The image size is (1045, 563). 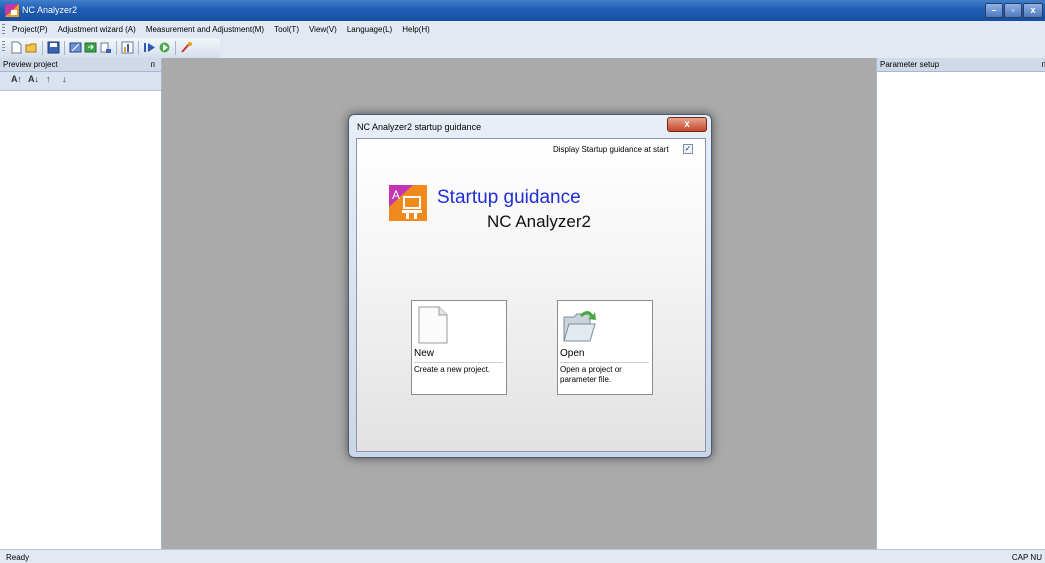 What do you see at coordinates (50, 10) in the screenshot?
I see `window-title: NC Analyzer2` at bounding box center [50, 10].